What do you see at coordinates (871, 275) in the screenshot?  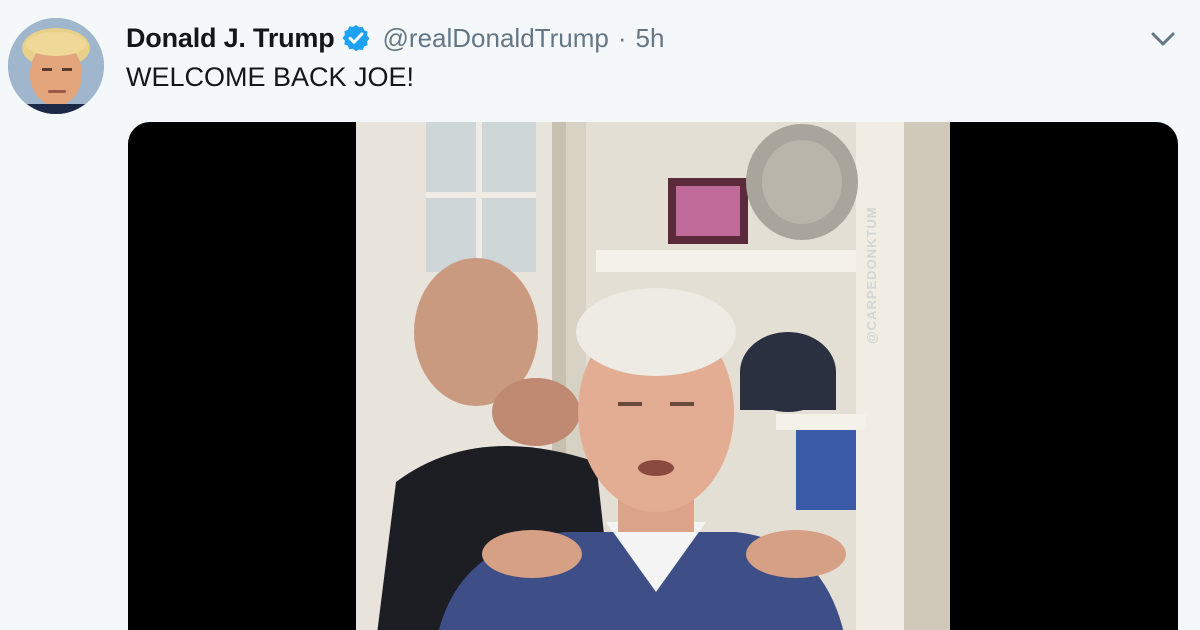 I see `video-watermark: @CARPEDONKTUM` at bounding box center [871, 275].